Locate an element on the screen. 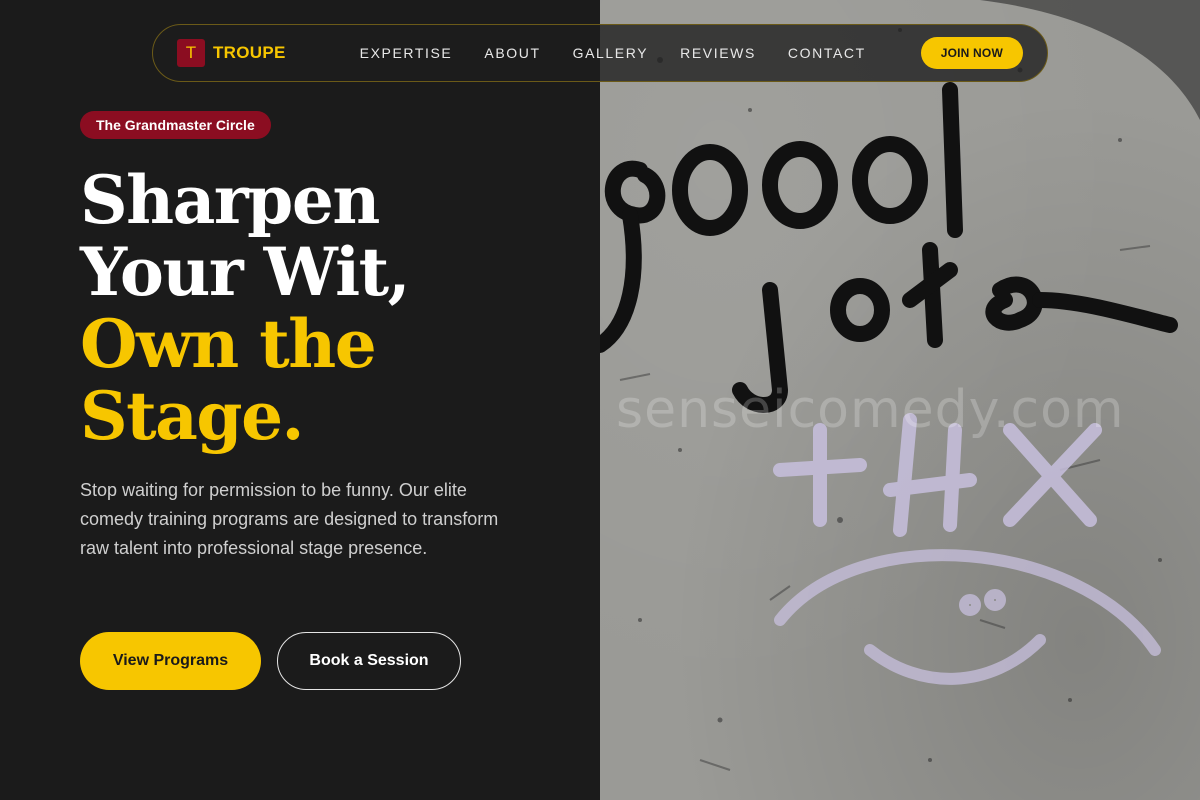 This screenshot has height=800, width=1200. headline-line-3: Own the is located at coordinates (228, 344).